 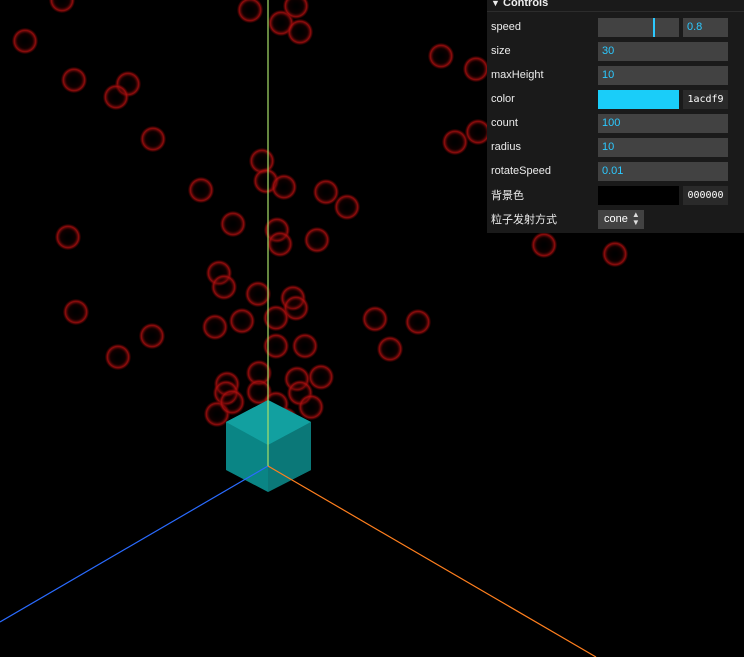 I want to click on controls-title-bar: ▼ Controls, so click(x=615, y=6).